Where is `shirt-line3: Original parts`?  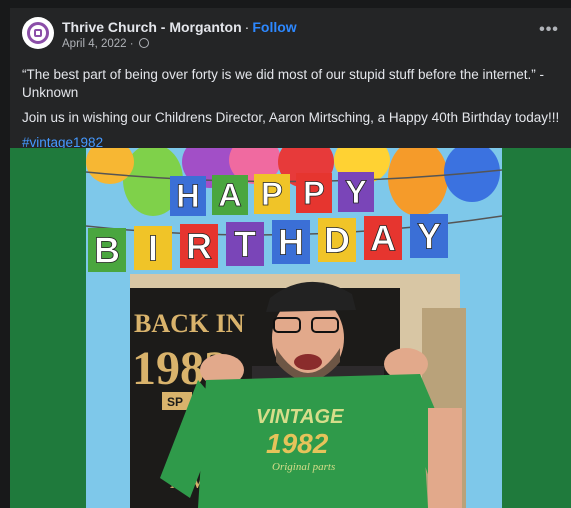
shirt-line3: Original parts is located at coordinates (303, 467).